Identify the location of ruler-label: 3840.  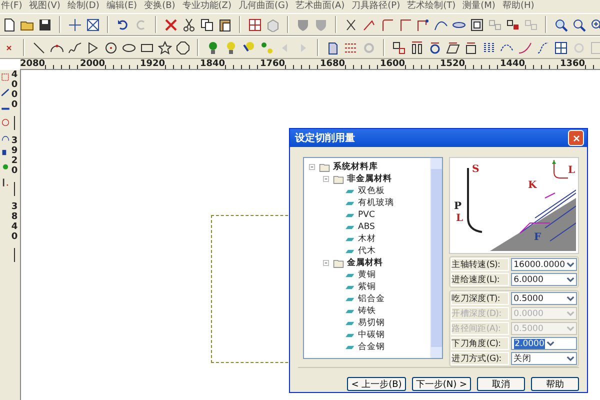
(14, 222).